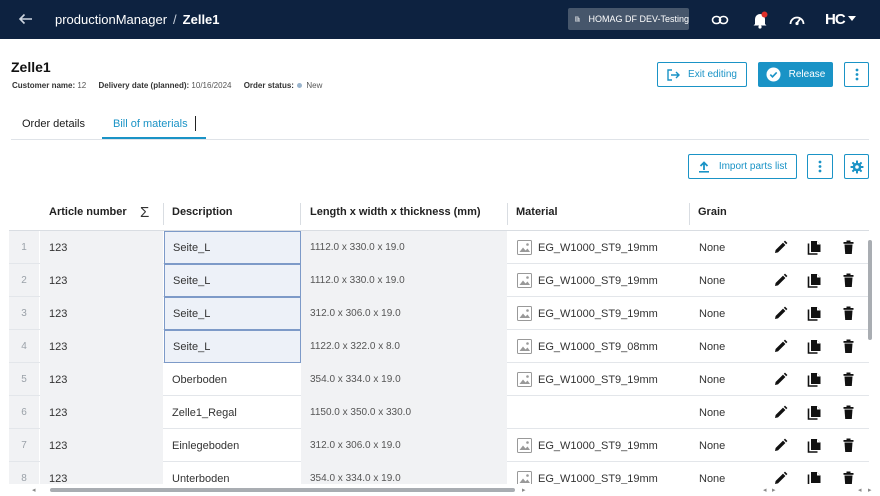 The width and height of the screenshot is (880, 496). I want to click on link-icon, so click(720, 20).